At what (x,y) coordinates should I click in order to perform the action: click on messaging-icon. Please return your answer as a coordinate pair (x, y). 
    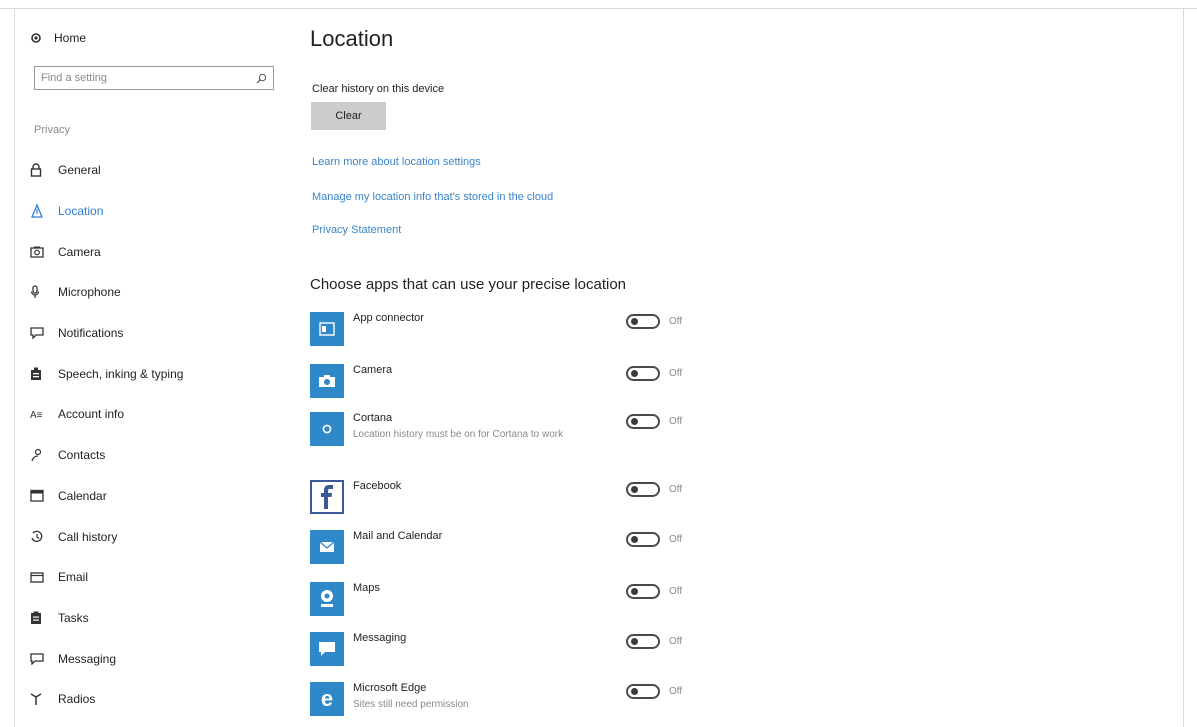
    Looking at the image, I should click on (41, 659).